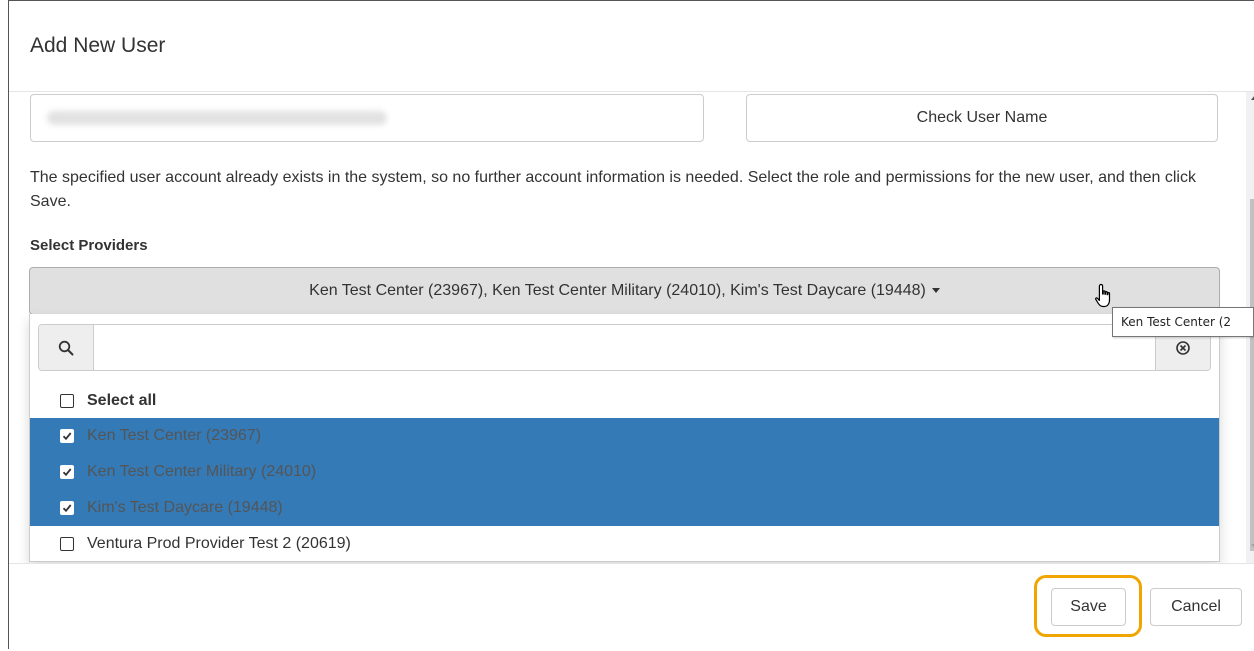 This screenshot has width=1254, height=651. Describe the element at coordinates (624, 508) in the screenshot. I see `provider-option: Kim's Test Daycare (19448)` at that location.